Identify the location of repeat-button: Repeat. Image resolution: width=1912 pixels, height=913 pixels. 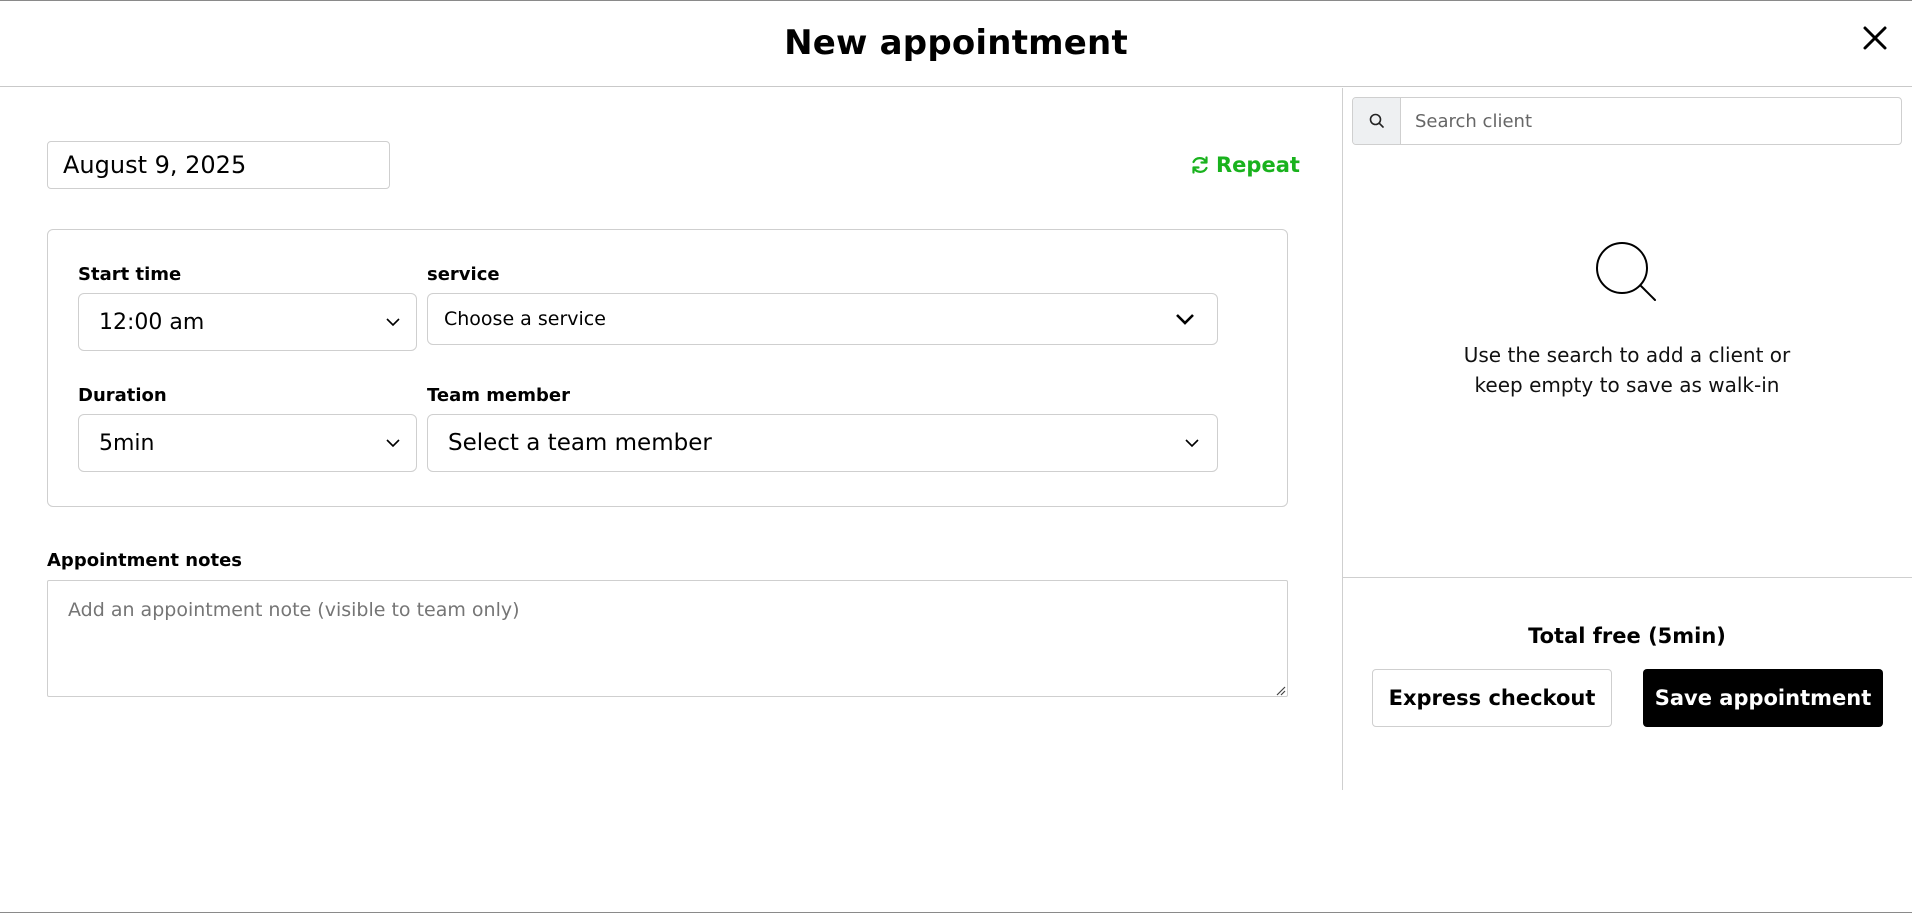
(1245, 165).